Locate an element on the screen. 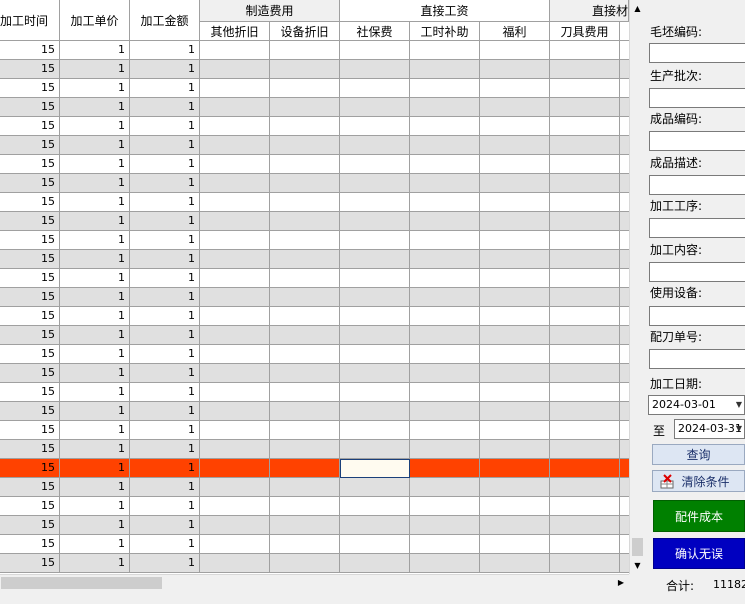 The image size is (745, 604). clear-conditions-button: 清除条件 is located at coordinates (698, 481).